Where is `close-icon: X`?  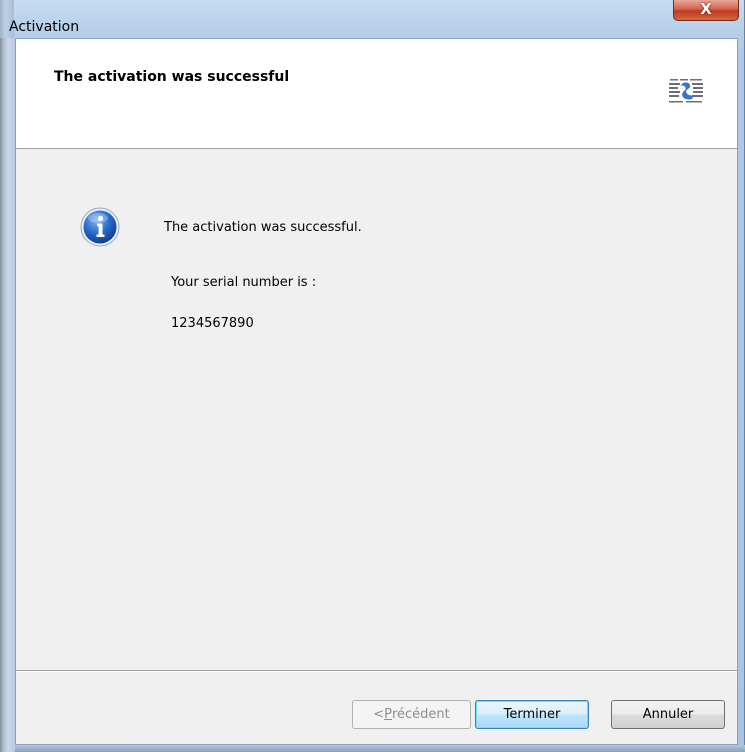
close-icon: X is located at coordinates (706, 9).